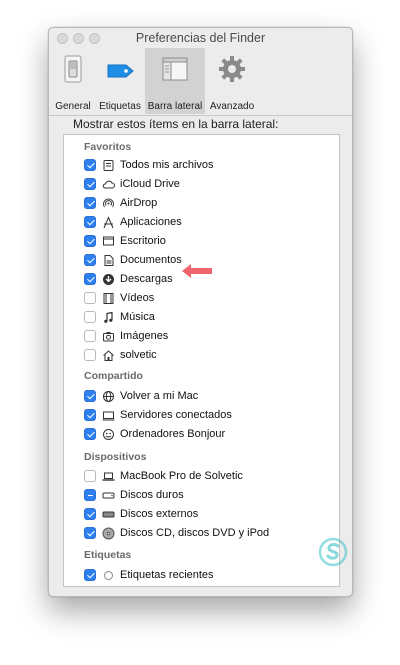 Image resolution: width=400 pixels, height=665 pixels. I want to click on film-icon, so click(108, 298).